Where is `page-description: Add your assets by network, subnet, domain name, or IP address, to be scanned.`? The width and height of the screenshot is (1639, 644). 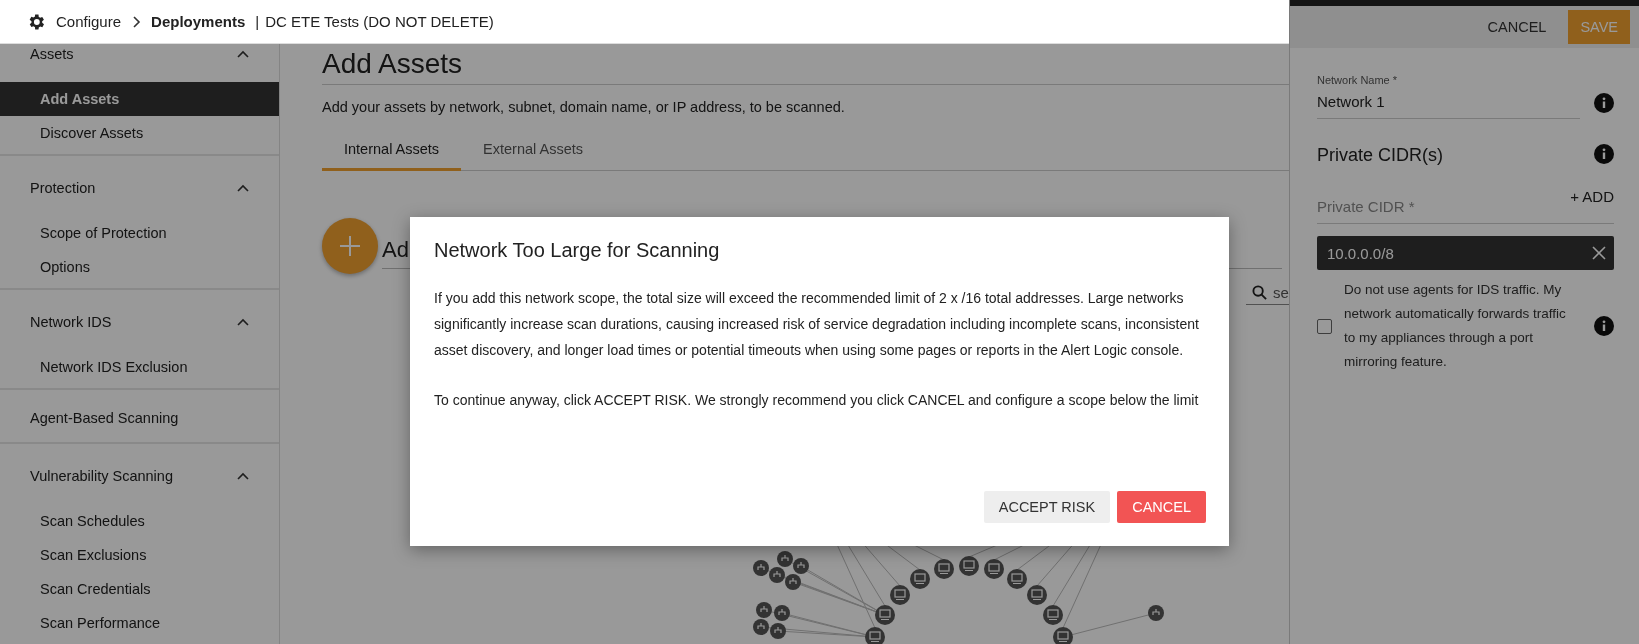 page-description: Add your assets by network, subnet, domain name, or IP address, to be scanned. is located at coordinates (583, 107).